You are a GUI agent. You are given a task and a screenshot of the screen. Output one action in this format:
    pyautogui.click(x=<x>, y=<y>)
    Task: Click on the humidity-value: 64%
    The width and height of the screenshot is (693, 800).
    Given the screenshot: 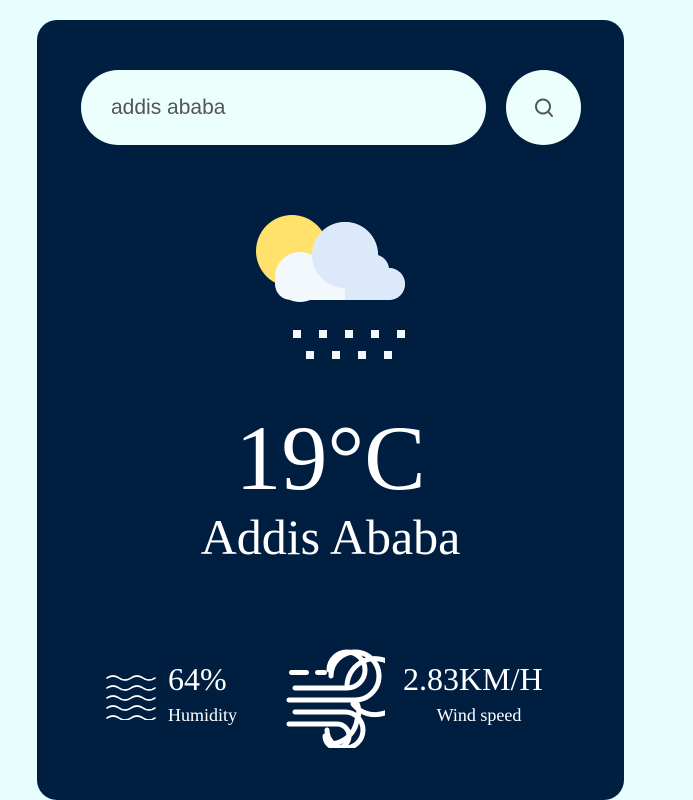 What is the action you would take?
    pyautogui.click(x=197, y=679)
    